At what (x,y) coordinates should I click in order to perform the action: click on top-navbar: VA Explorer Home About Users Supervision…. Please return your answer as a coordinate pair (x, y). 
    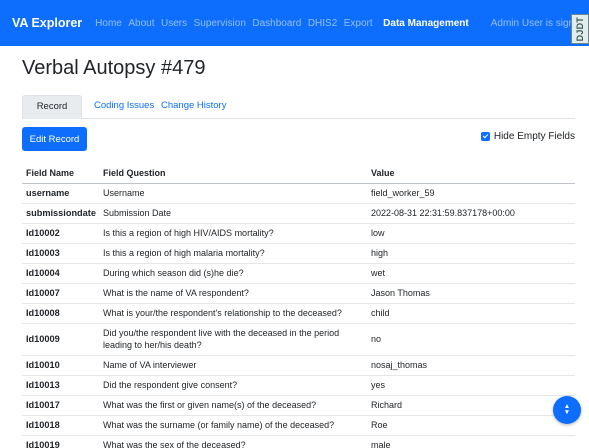
    Looking at the image, I should click on (294, 23).